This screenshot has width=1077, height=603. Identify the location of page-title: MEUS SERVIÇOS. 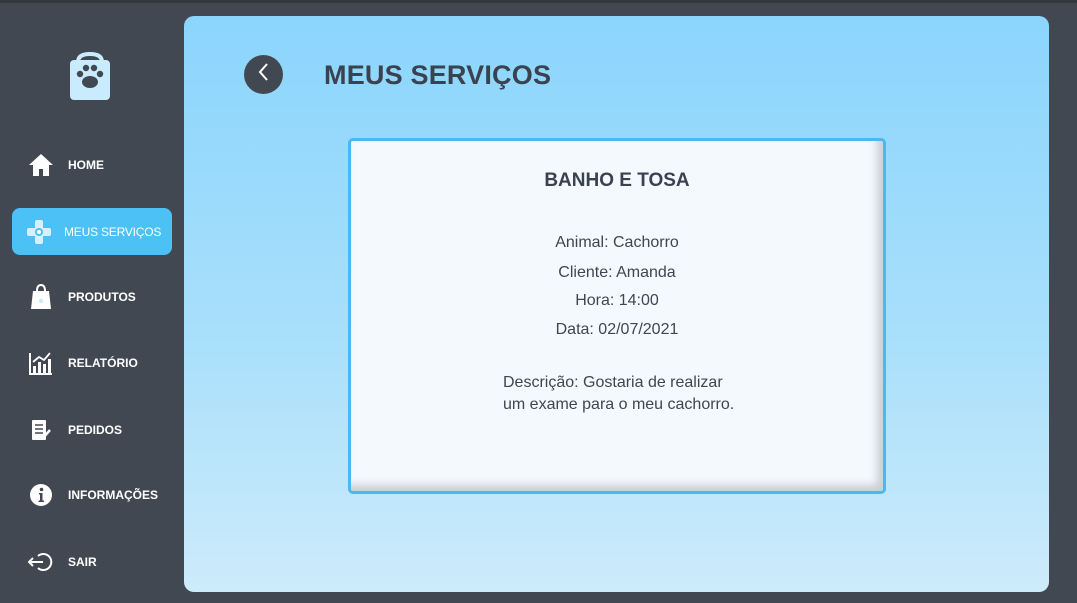
(438, 75).